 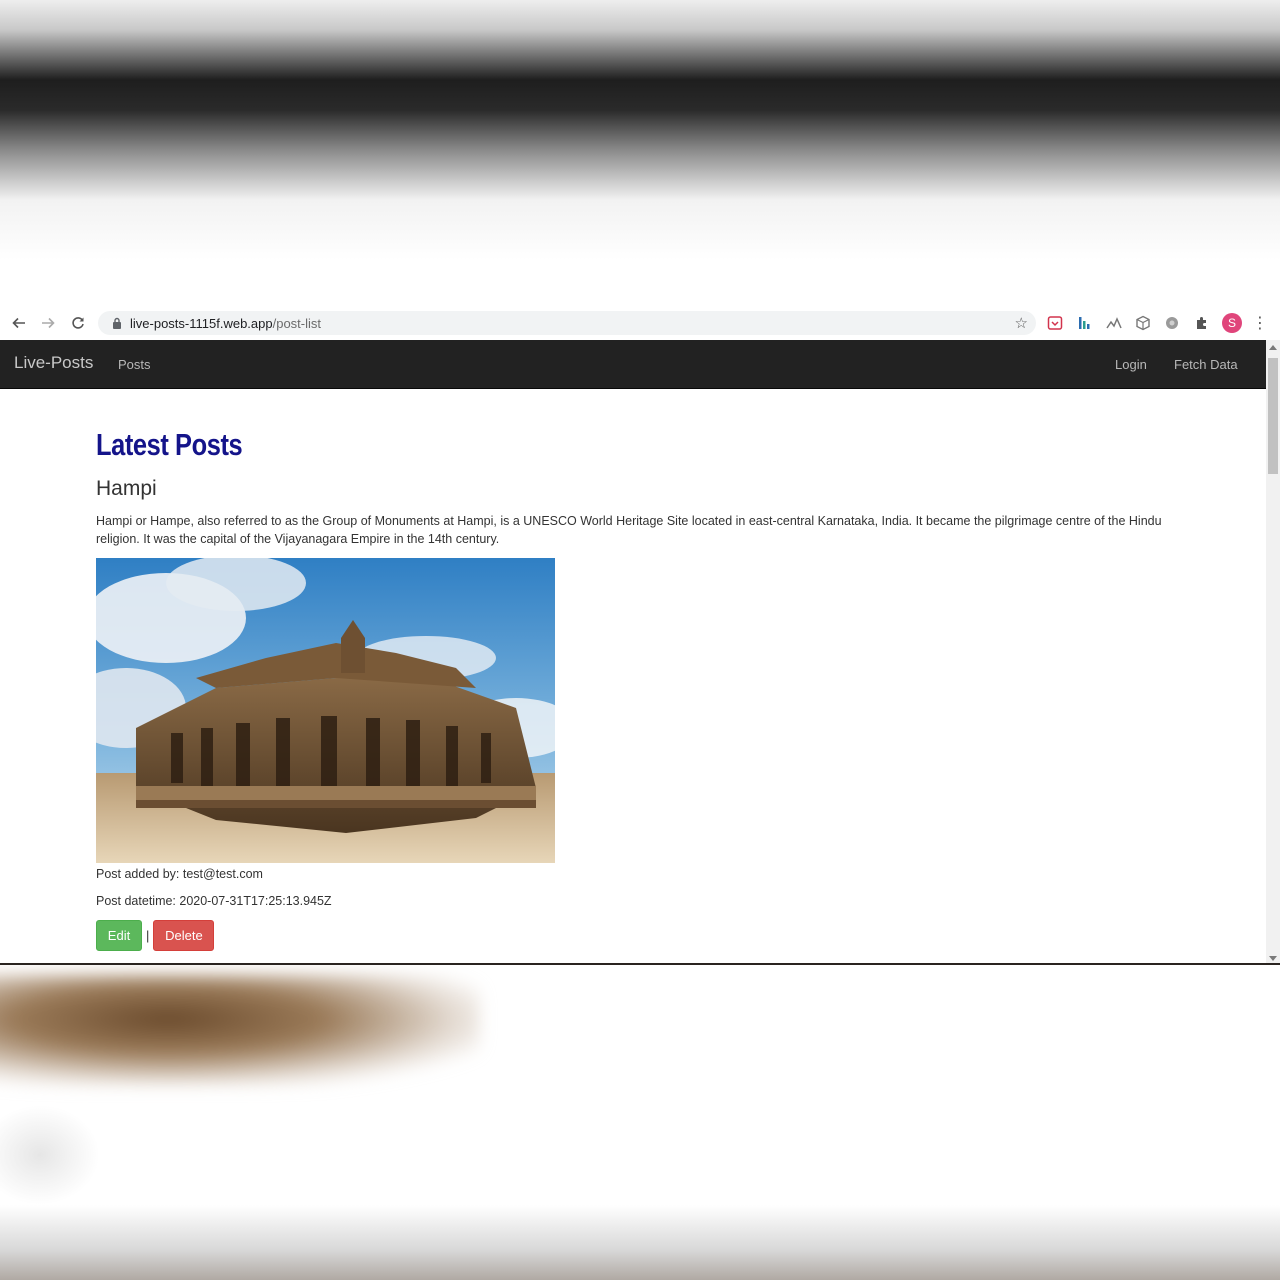 What do you see at coordinates (1172, 323) in the screenshot?
I see `globe-extension-icon` at bounding box center [1172, 323].